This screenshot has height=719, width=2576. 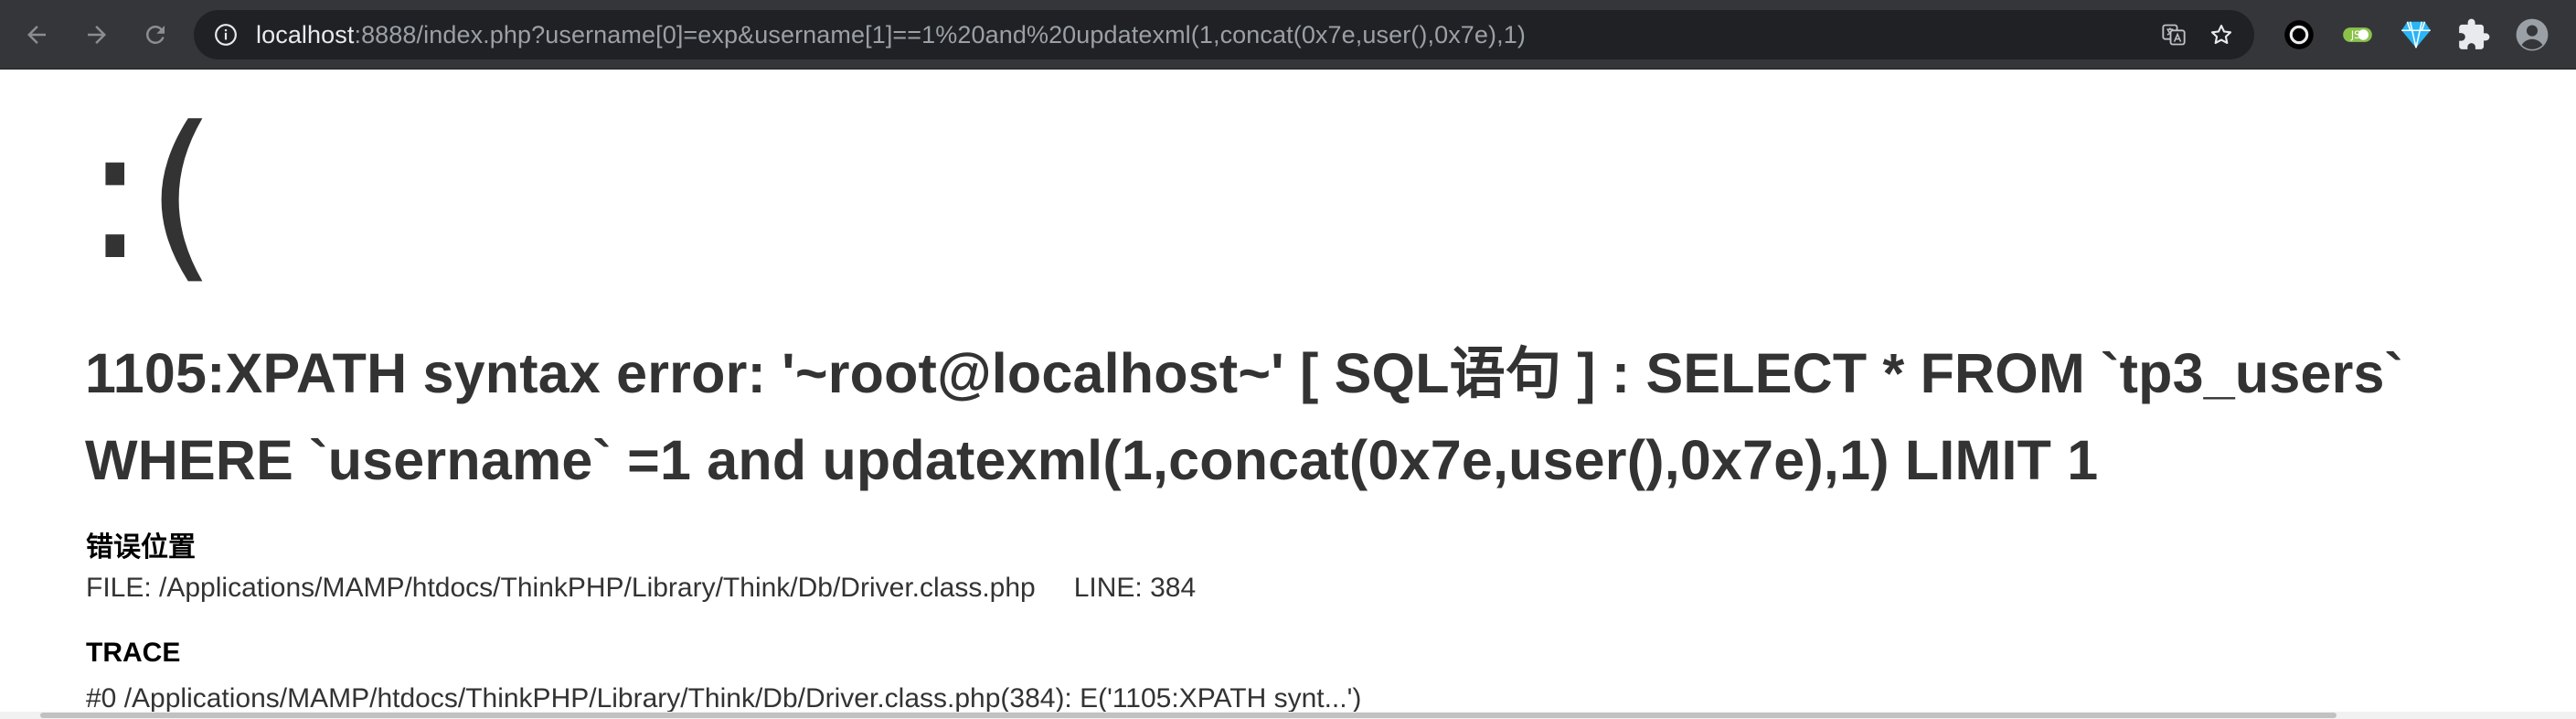 I want to click on horizontal-scrollbar, so click(x=1288, y=716).